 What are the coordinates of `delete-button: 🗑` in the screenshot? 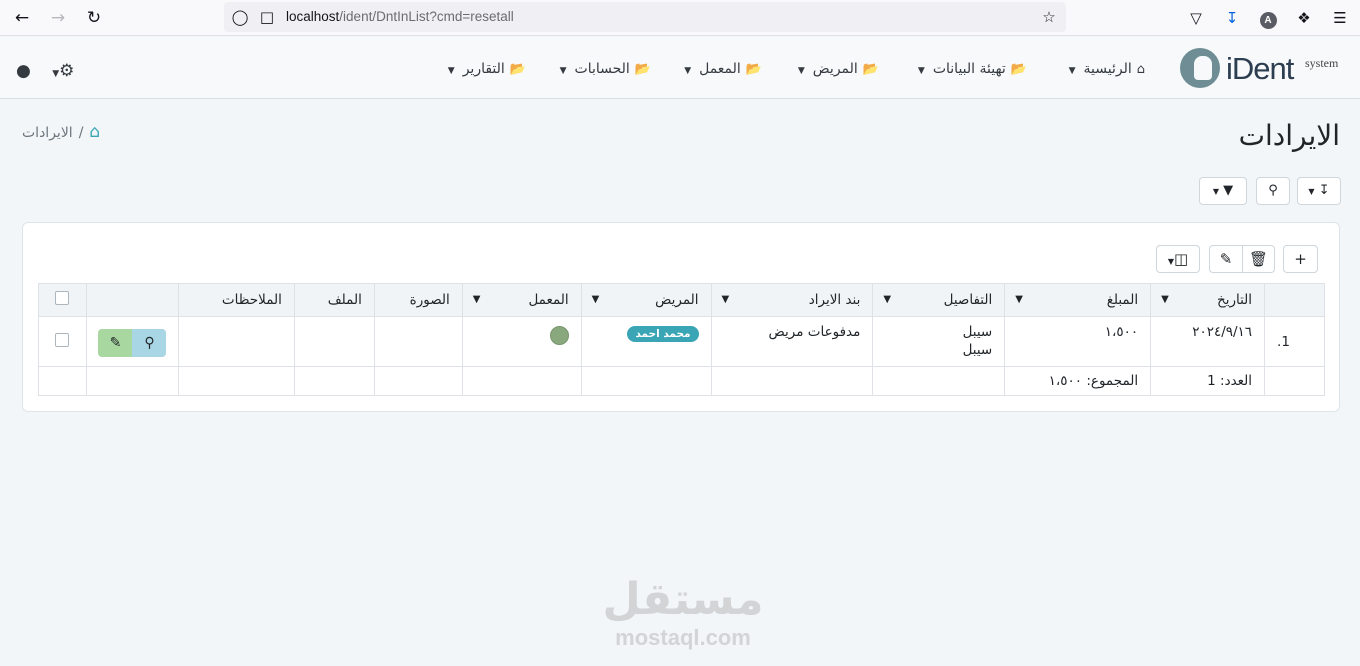 It's located at (1258, 259).